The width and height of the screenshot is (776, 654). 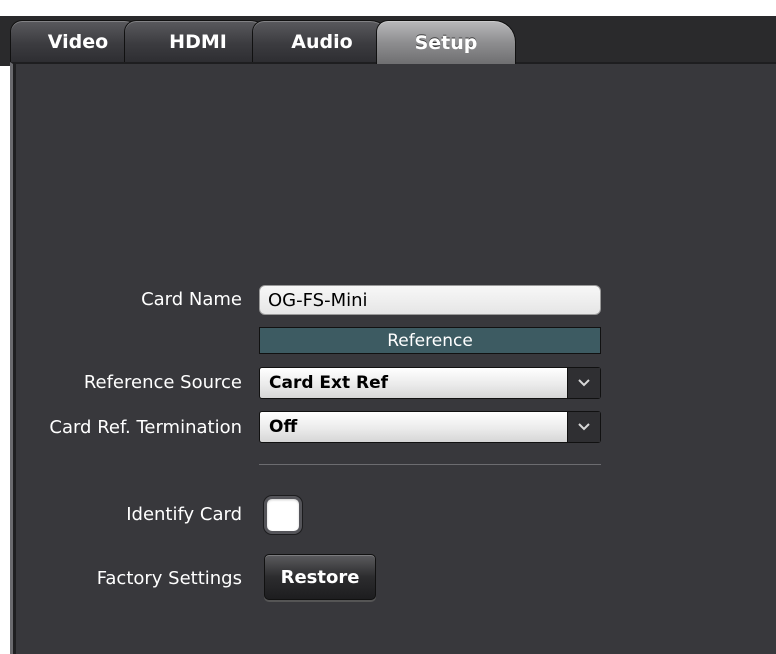 What do you see at coordinates (198, 41) in the screenshot?
I see `tab-hdmi: HDMI` at bounding box center [198, 41].